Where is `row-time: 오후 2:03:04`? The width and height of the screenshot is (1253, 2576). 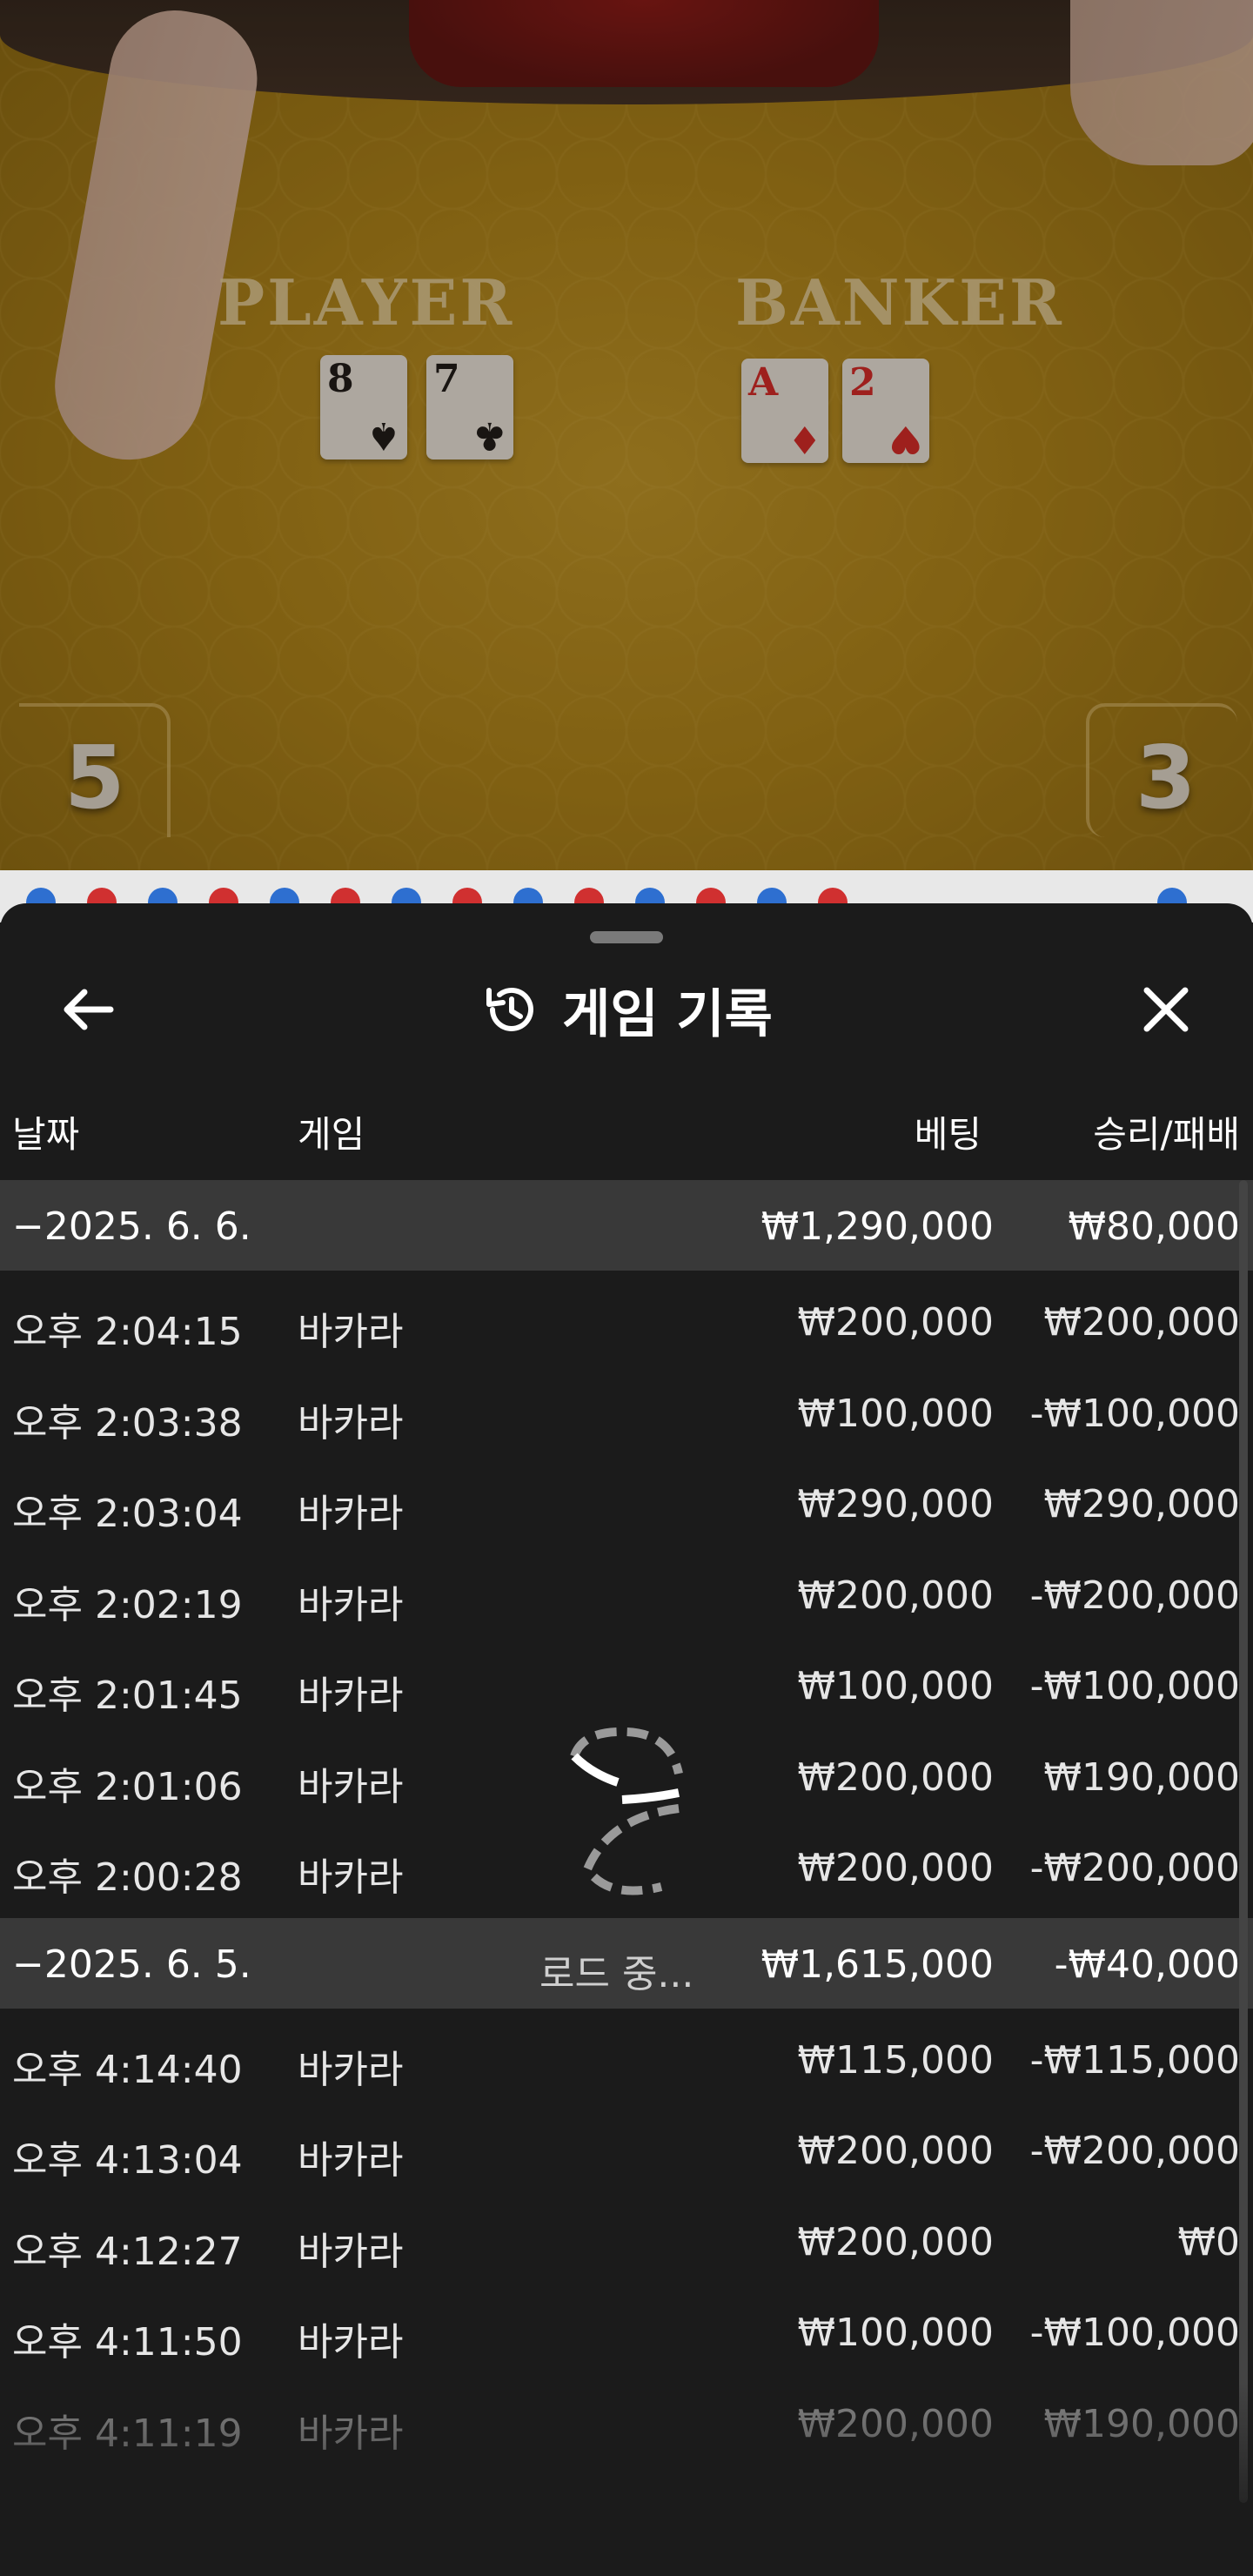
row-time: 오후 2:03:04 is located at coordinates (127, 1514).